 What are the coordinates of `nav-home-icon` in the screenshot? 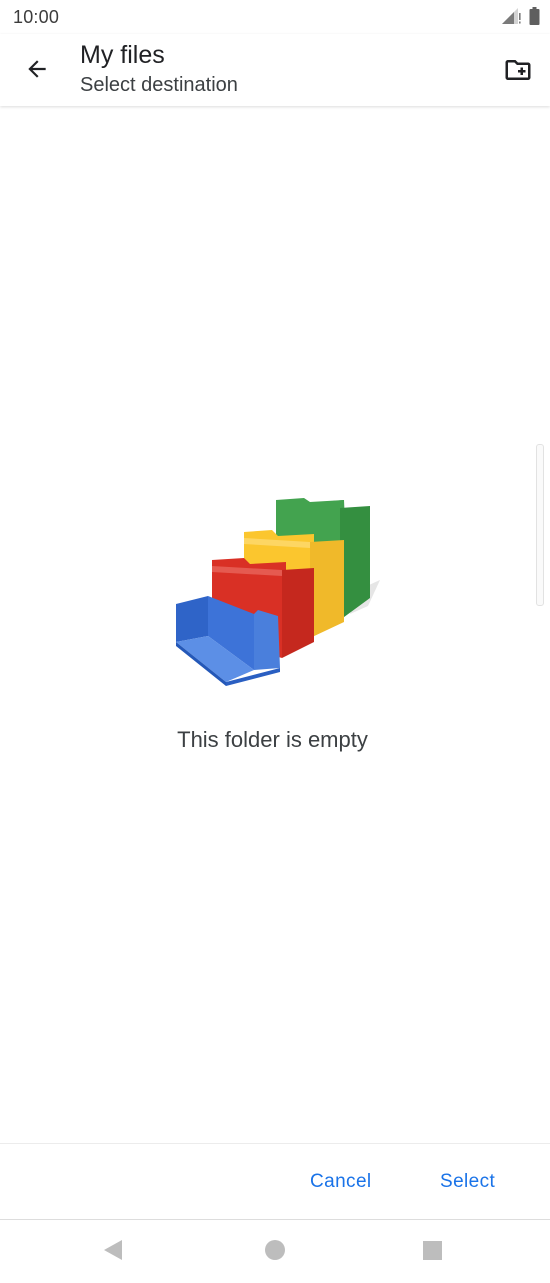 It's located at (275, 1250).